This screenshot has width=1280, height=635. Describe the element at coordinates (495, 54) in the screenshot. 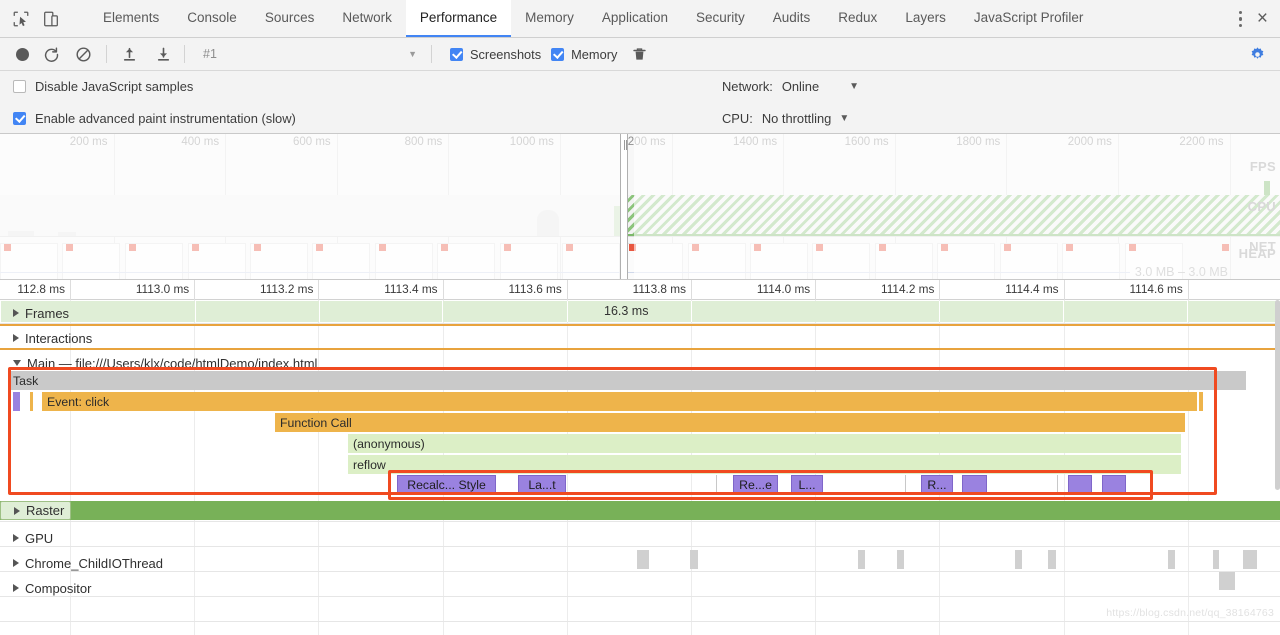

I see `screenshots-checkbox: Screenshots` at that location.